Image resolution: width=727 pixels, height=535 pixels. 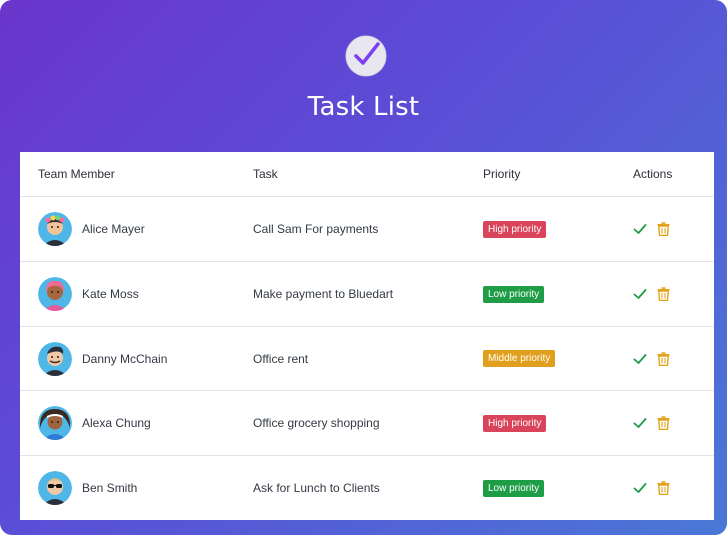 I want to click on page-title: Task List, so click(x=363, y=107).